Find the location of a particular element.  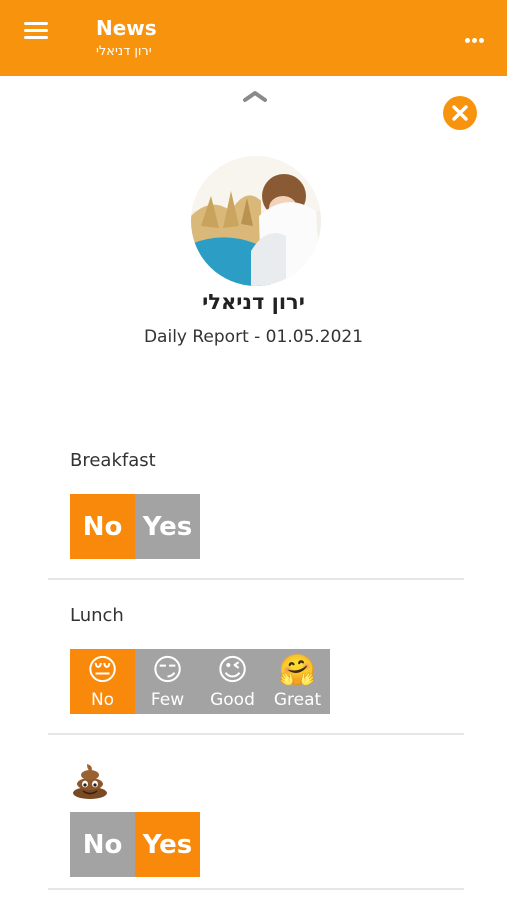

option-label: Good is located at coordinates (232, 699).